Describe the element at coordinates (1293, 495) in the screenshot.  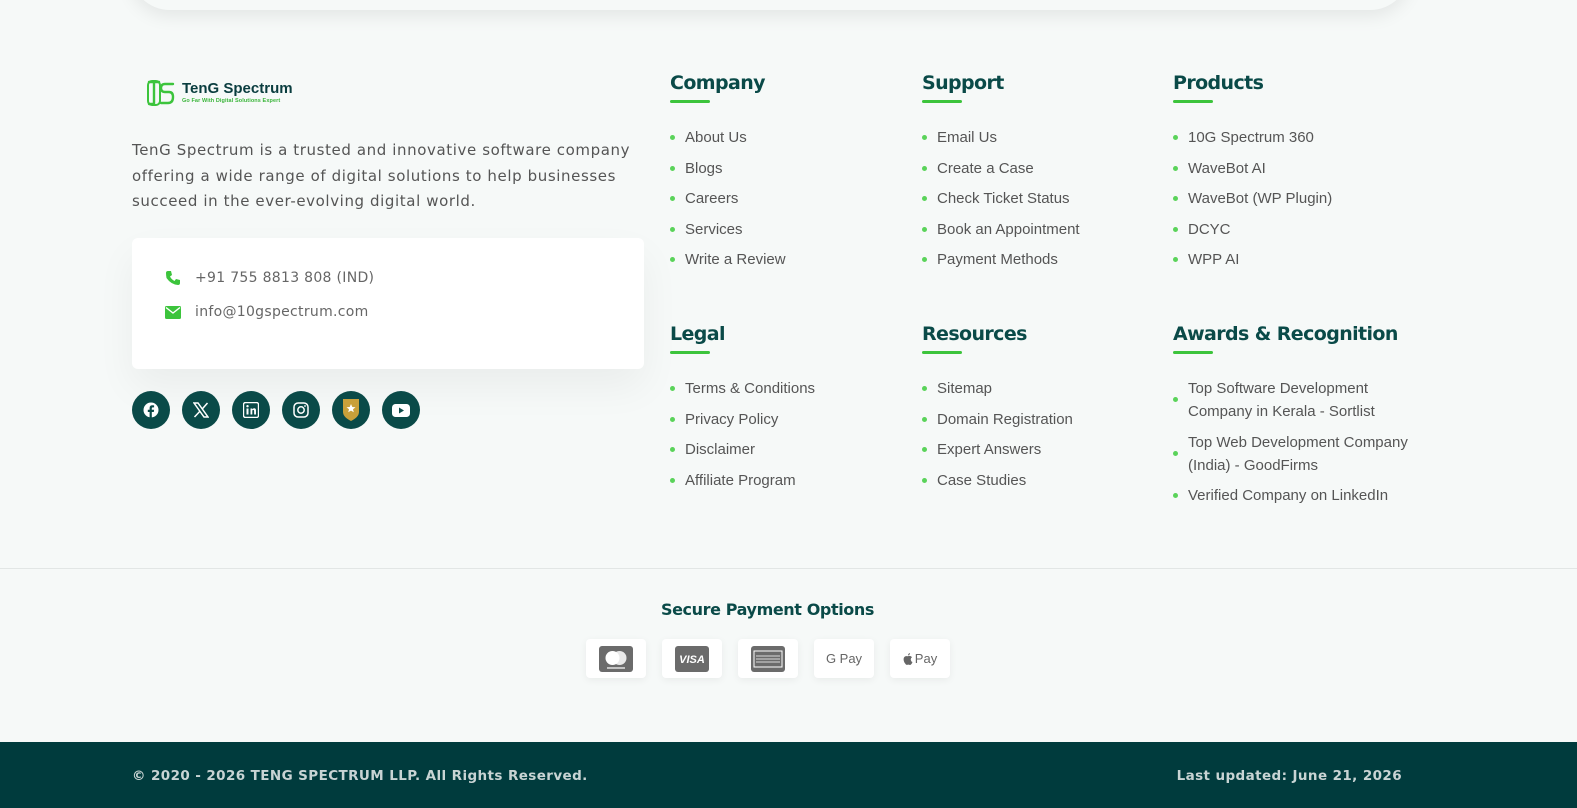
I see `link-award-linkedin: Verified Company on LinkedIn` at that location.